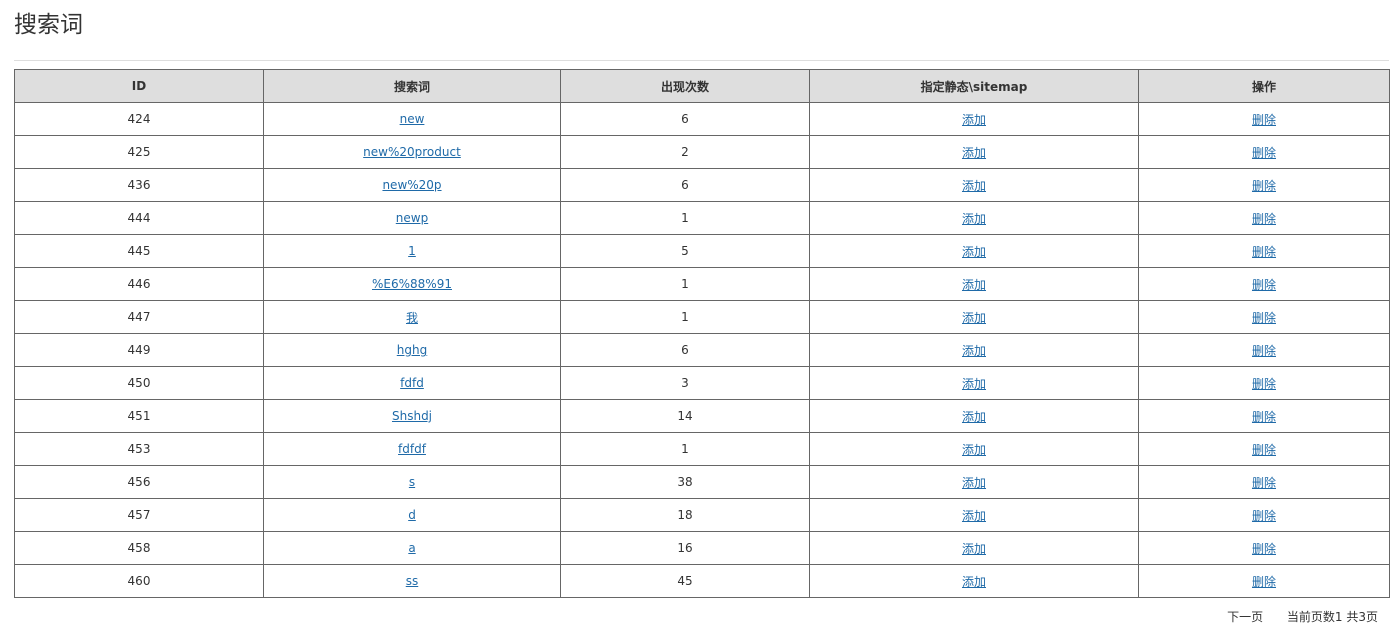 Image resolution: width=1400 pixels, height=636 pixels. I want to click on cell-count: 3, so click(685, 383).